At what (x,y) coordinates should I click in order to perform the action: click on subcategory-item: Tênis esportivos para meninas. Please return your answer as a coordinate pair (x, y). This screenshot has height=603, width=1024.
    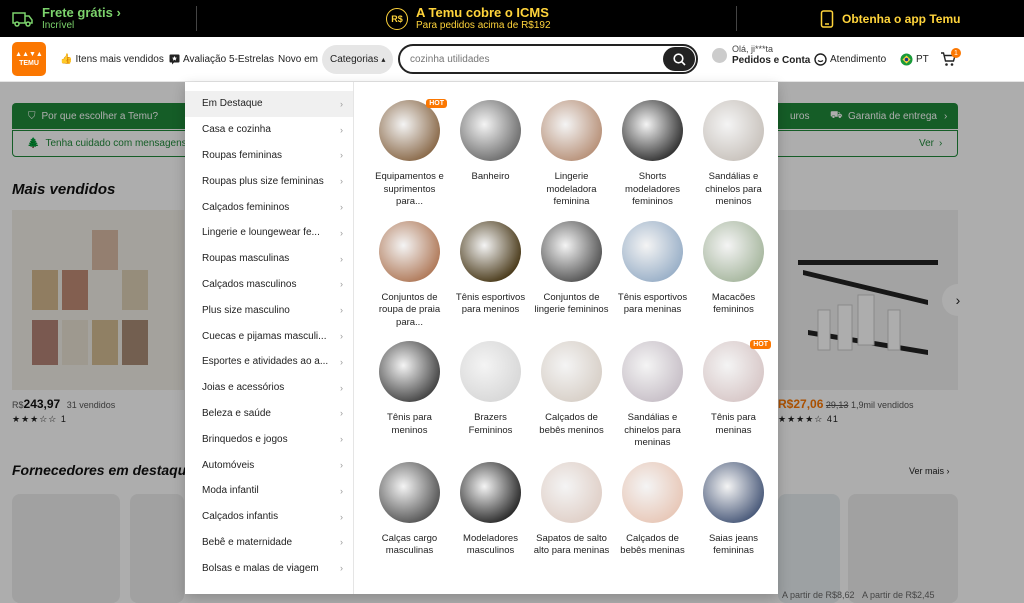
    Looking at the image, I should click on (652, 275).